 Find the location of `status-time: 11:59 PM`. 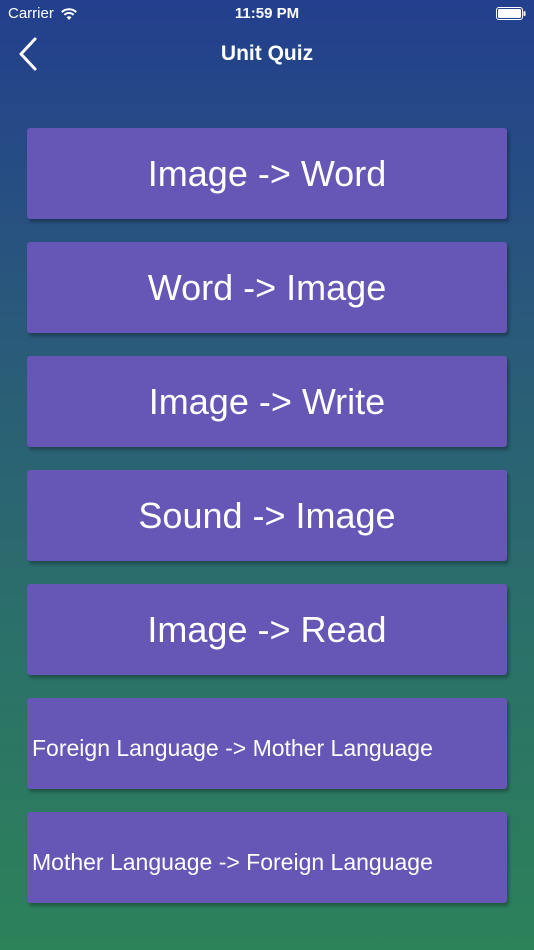

status-time: 11:59 PM is located at coordinates (267, 13).